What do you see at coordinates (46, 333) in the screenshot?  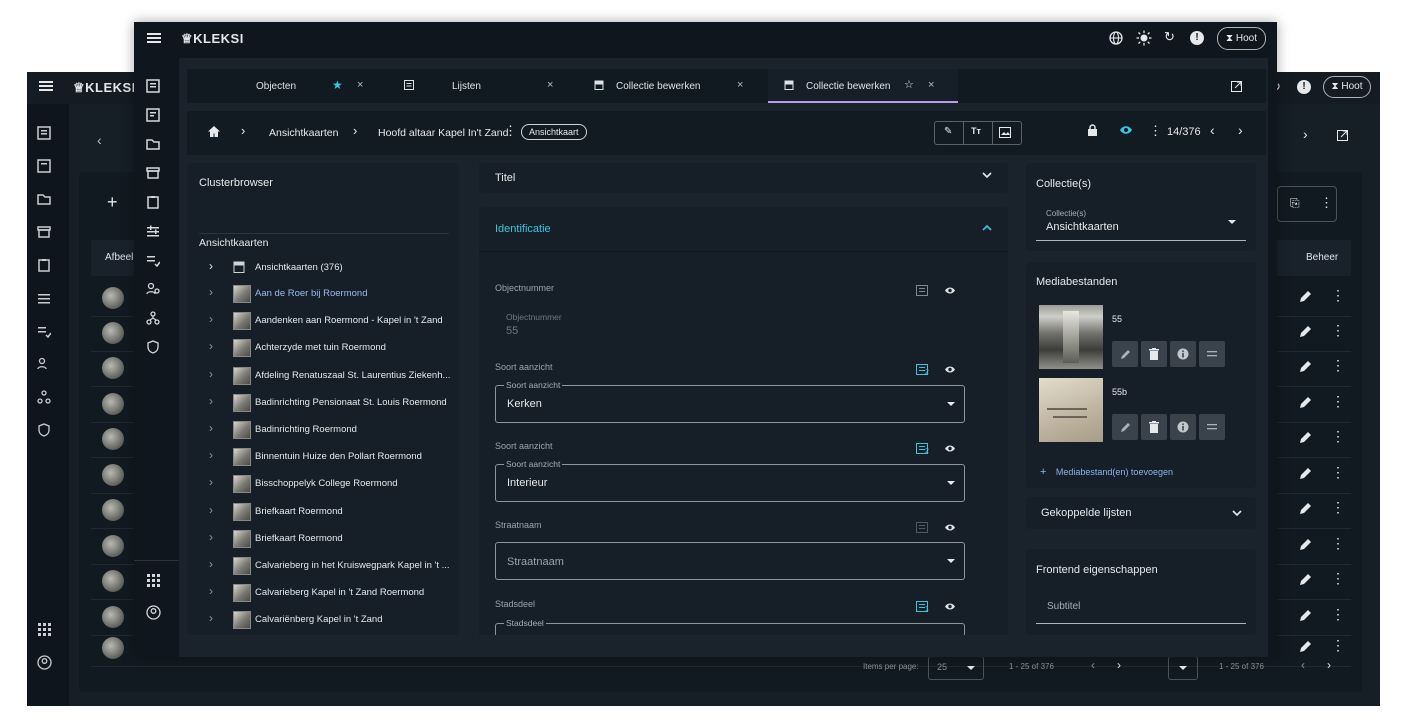 I see `bg-checklist-icon` at bounding box center [46, 333].